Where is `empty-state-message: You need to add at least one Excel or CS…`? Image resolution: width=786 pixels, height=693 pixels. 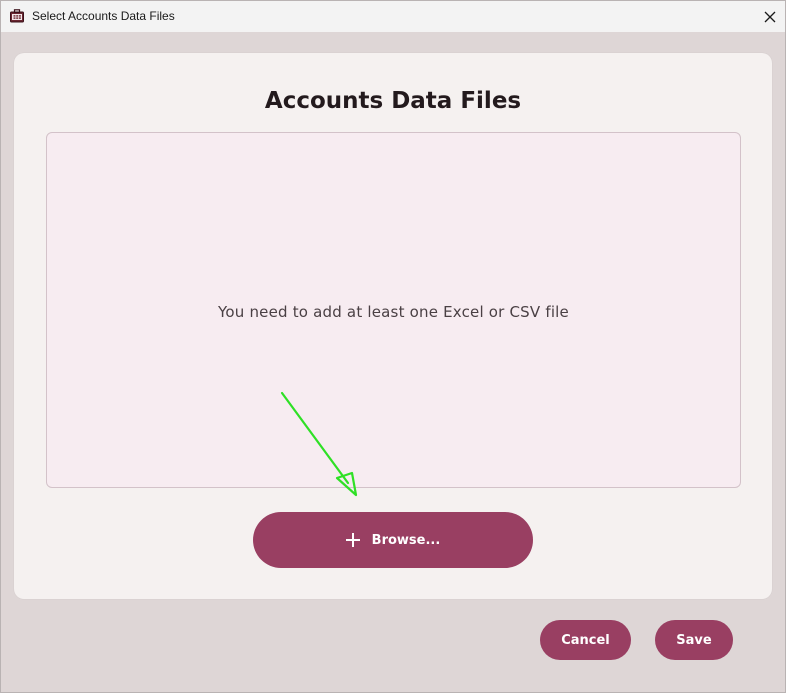
empty-state-message: You need to add at least one Excel or CS… is located at coordinates (393, 312).